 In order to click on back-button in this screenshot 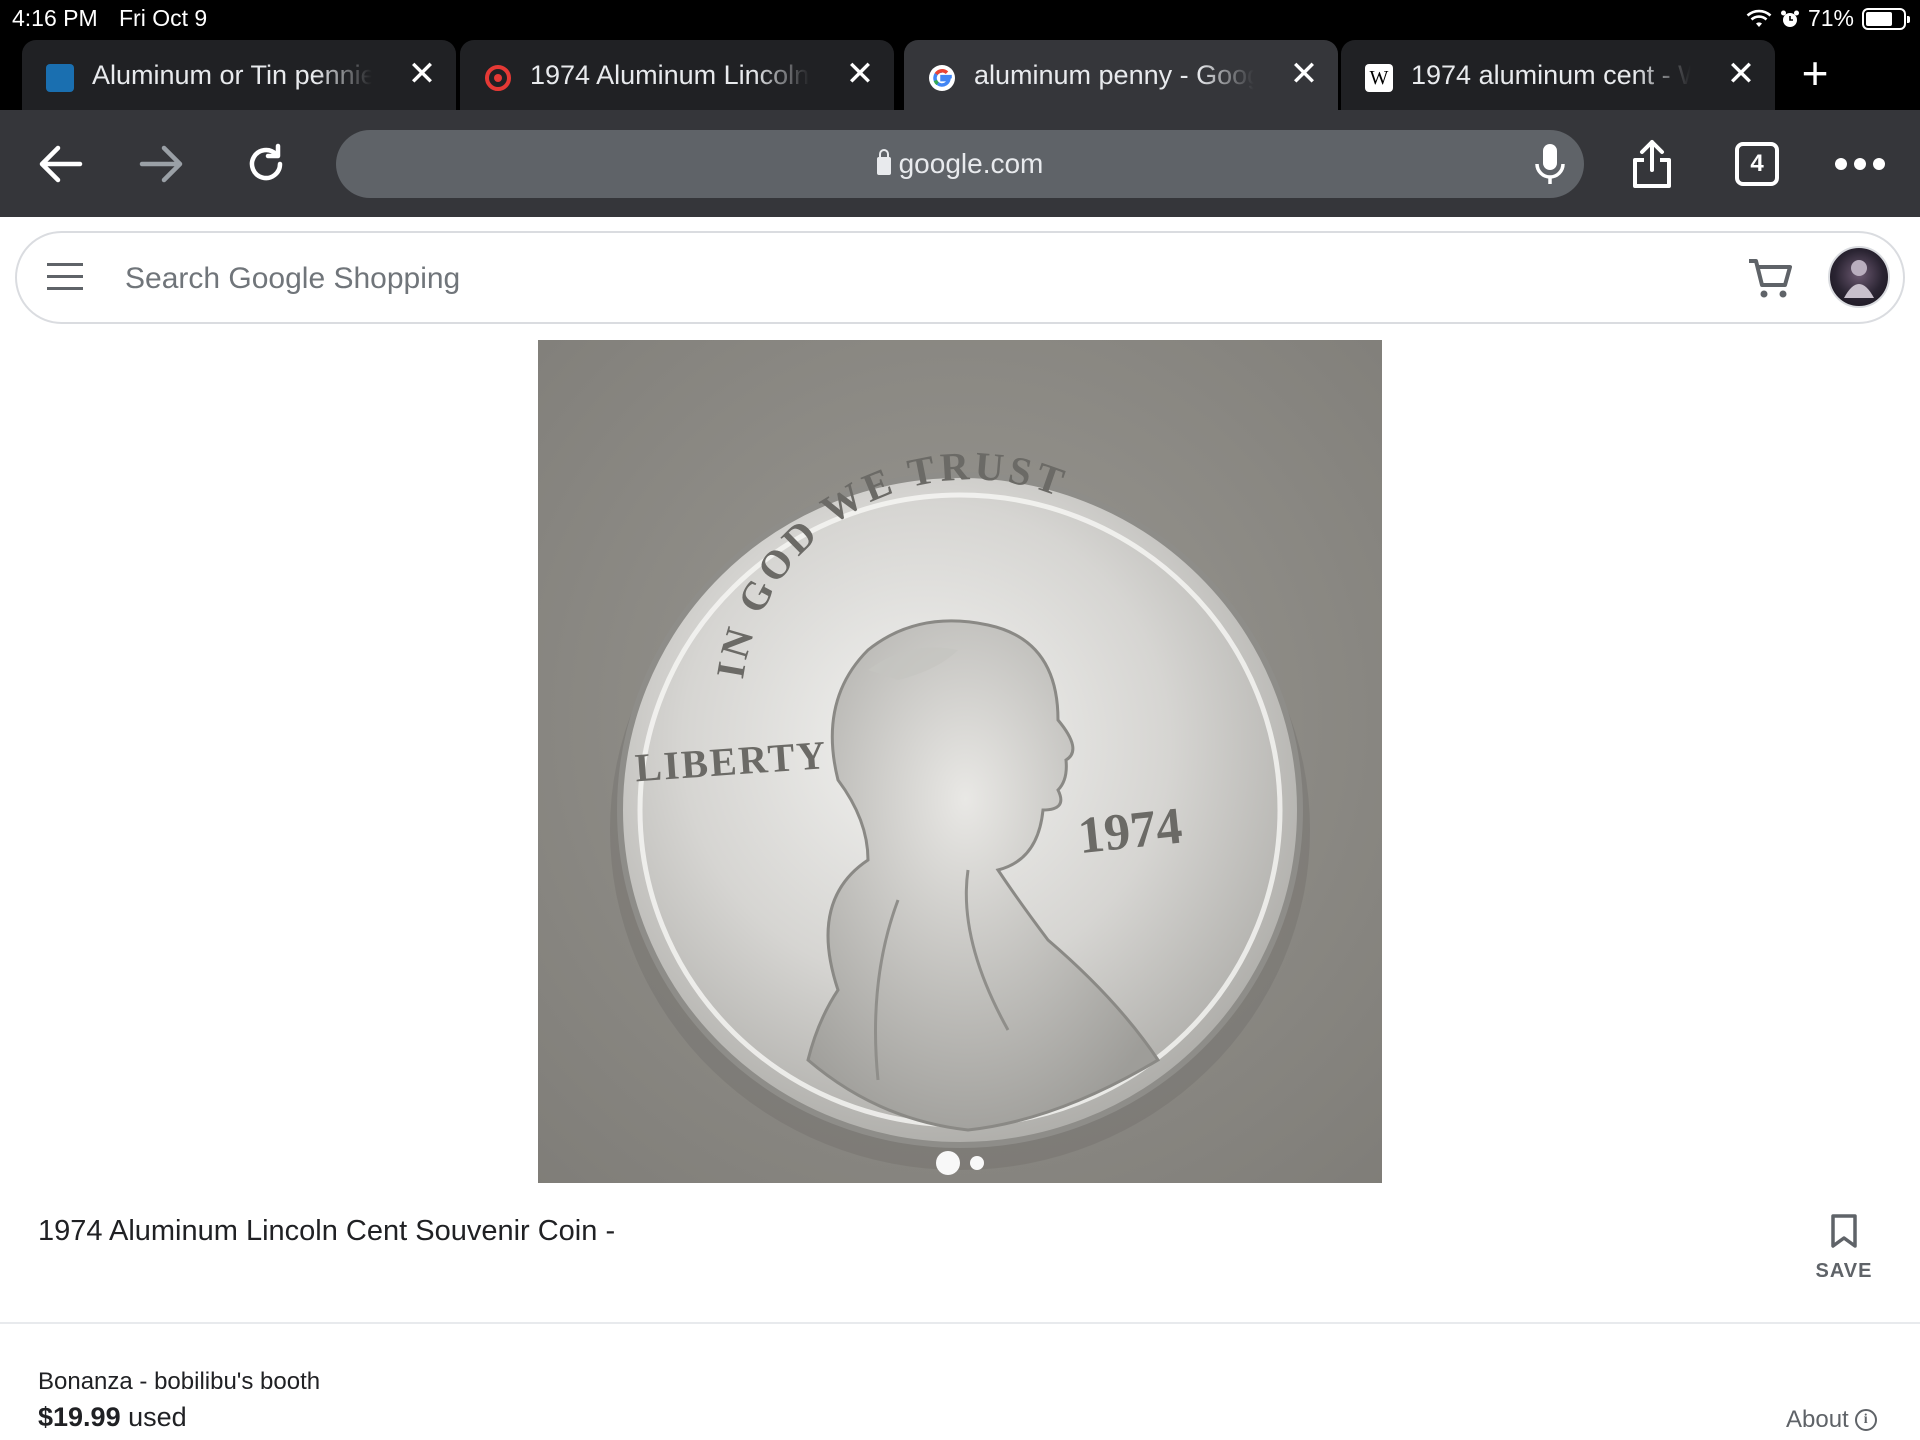, I will do `click(60, 164)`.